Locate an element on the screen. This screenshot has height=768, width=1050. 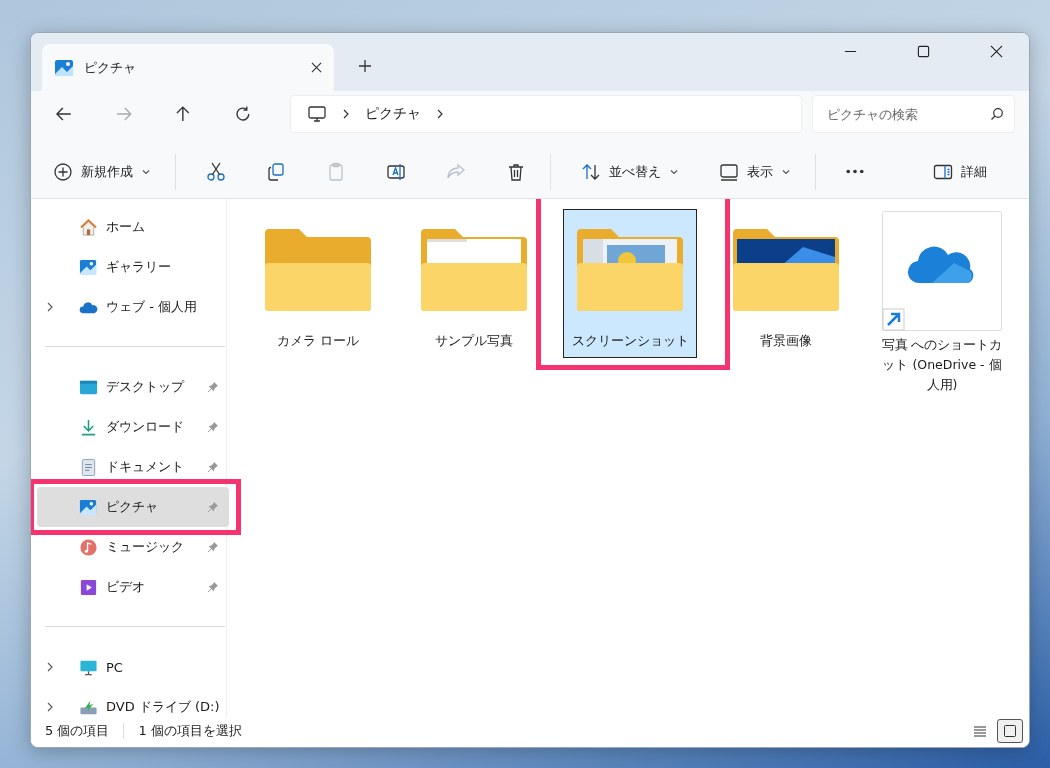
sidebar-item: ドキュメント is located at coordinates (133, 467).